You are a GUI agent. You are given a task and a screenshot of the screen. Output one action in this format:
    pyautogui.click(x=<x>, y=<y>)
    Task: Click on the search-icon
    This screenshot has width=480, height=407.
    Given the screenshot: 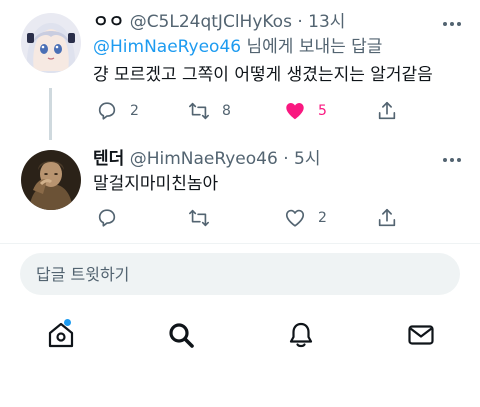 What is the action you would take?
    pyautogui.click(x=181, y=335)
    